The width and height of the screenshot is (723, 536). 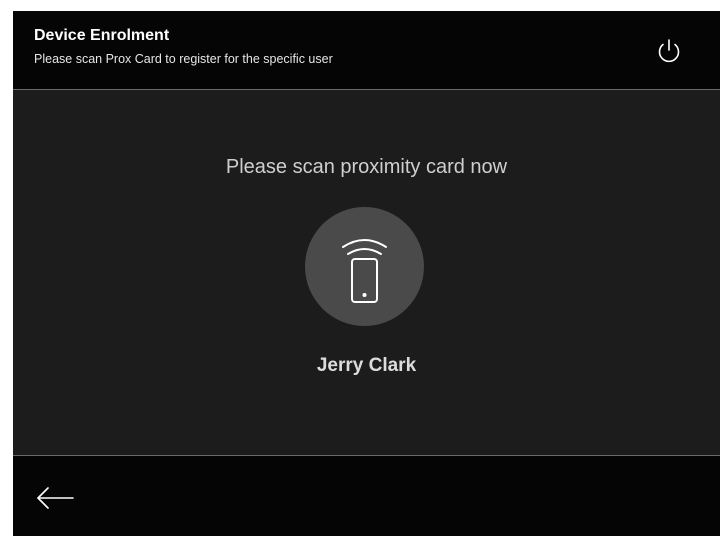 I want to click on proximity-card-scan-icon, so click(x=364, y=271).